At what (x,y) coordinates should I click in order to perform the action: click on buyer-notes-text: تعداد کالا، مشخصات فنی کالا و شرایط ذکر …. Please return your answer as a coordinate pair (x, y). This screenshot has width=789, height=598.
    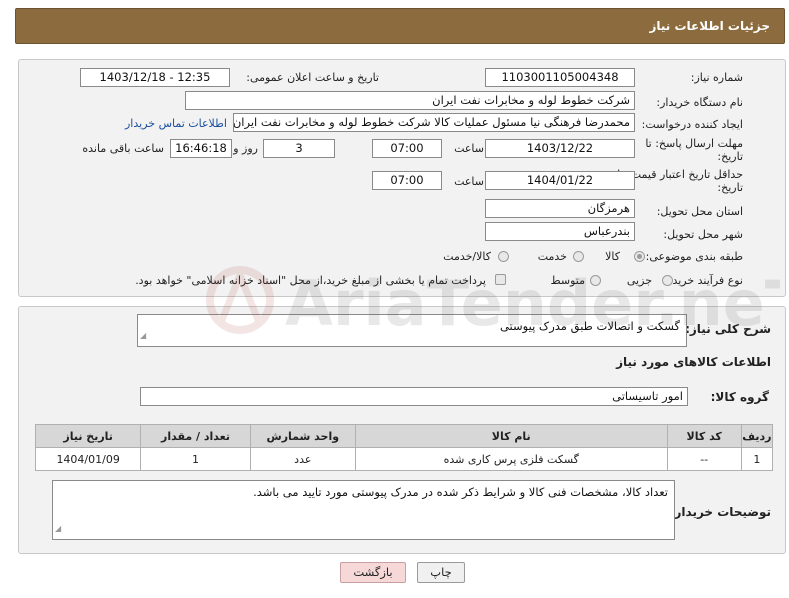
    Looking at the image, I should click on (460, 492).